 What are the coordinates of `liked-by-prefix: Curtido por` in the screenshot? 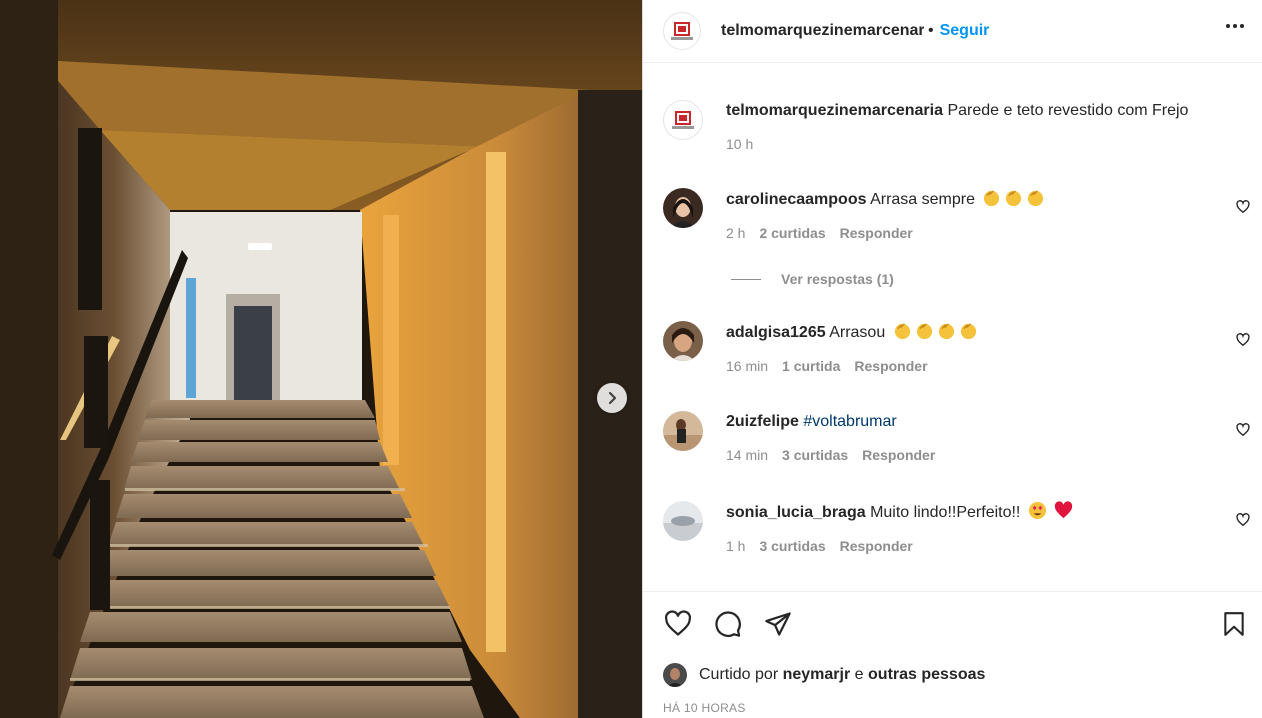 It's located at (739, 674).